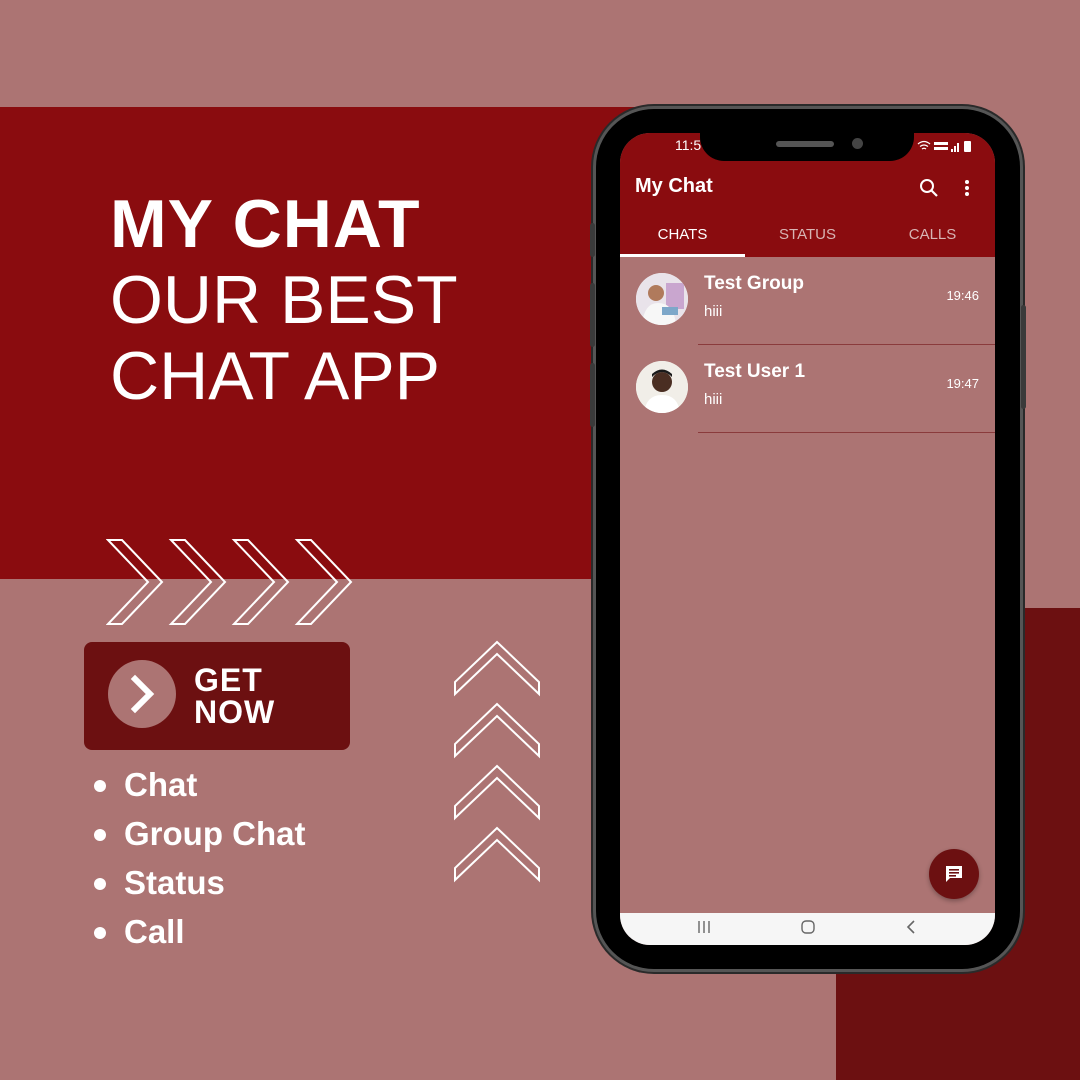 This screenshot has height=1080, width=1080. What do you see at coordinates (807, 301) in the screenshot?
I see `chat-list-item: Test Group hiii 19:46` at bounding box center [807, 301].